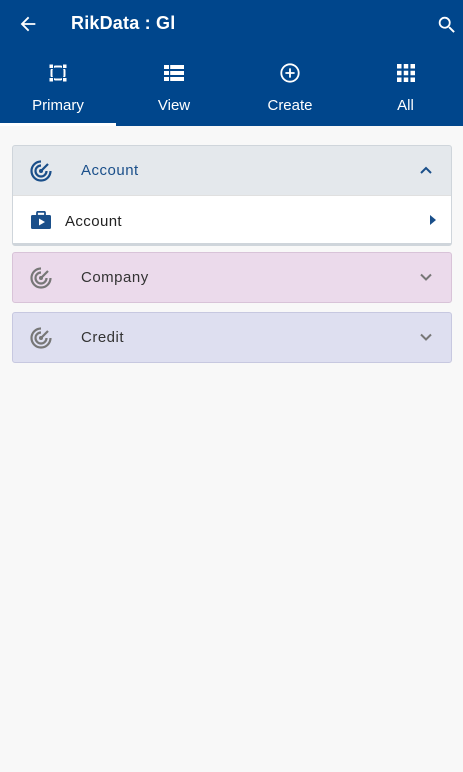  What do you see at coordinates (405, 90) in the screenshot?
I see `tab-all: All` at bounding box center [405, 90].